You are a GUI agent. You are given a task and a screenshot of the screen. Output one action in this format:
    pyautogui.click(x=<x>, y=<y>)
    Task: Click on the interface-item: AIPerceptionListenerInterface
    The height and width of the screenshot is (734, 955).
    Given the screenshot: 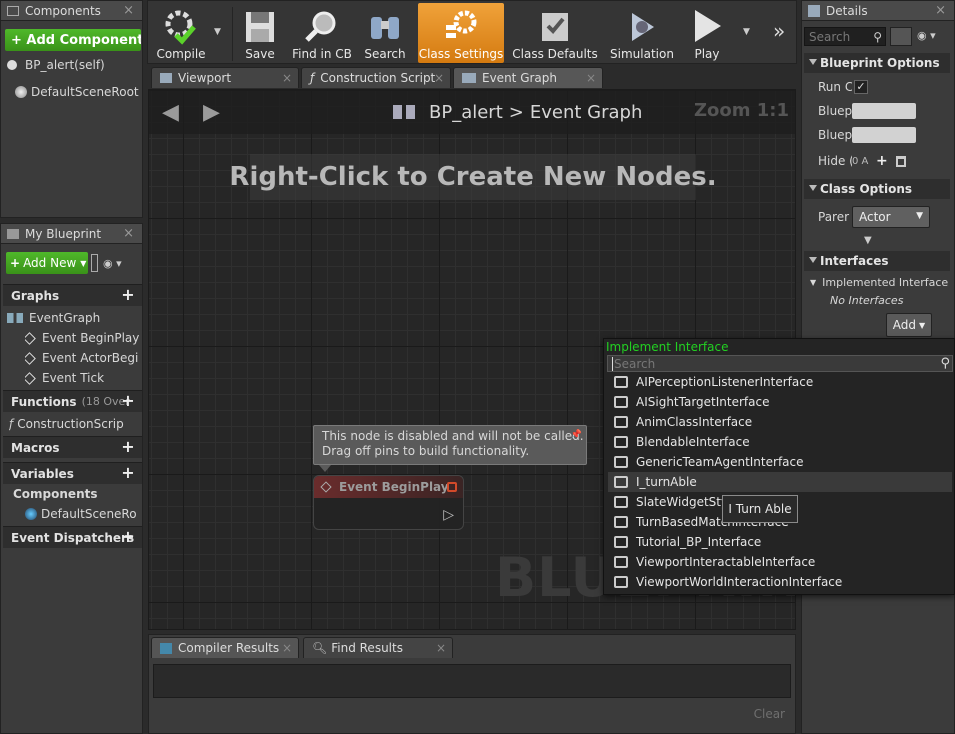 What is the action you would take?
    pyautogui.click(x=780, y=382)
    